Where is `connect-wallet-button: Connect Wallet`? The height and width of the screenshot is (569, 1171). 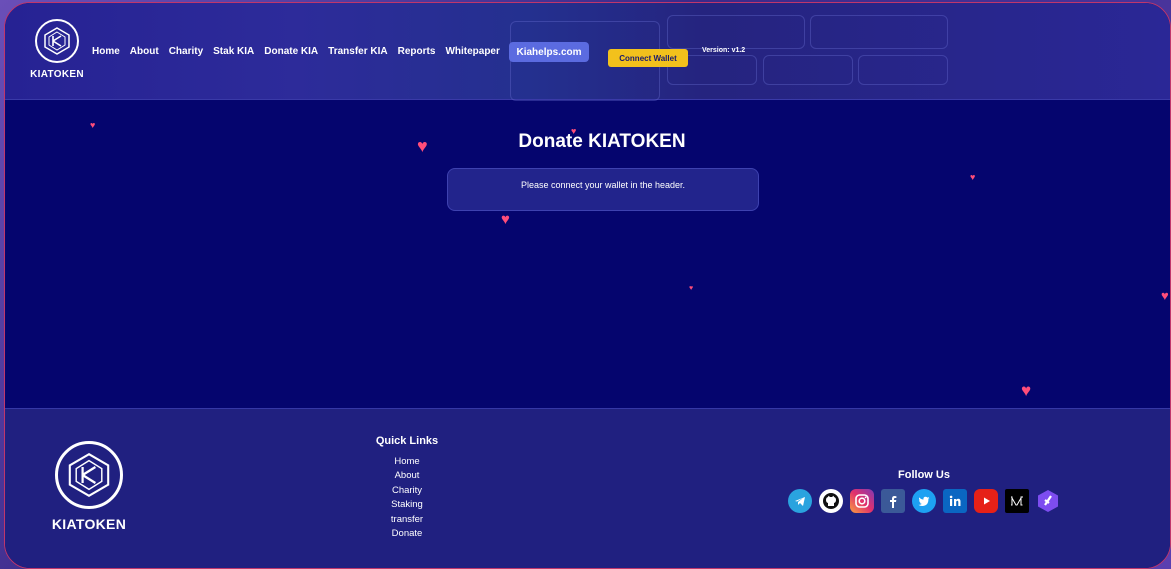
connect-wallet-button: Connect Wallet is located at coordinates (648, 58).